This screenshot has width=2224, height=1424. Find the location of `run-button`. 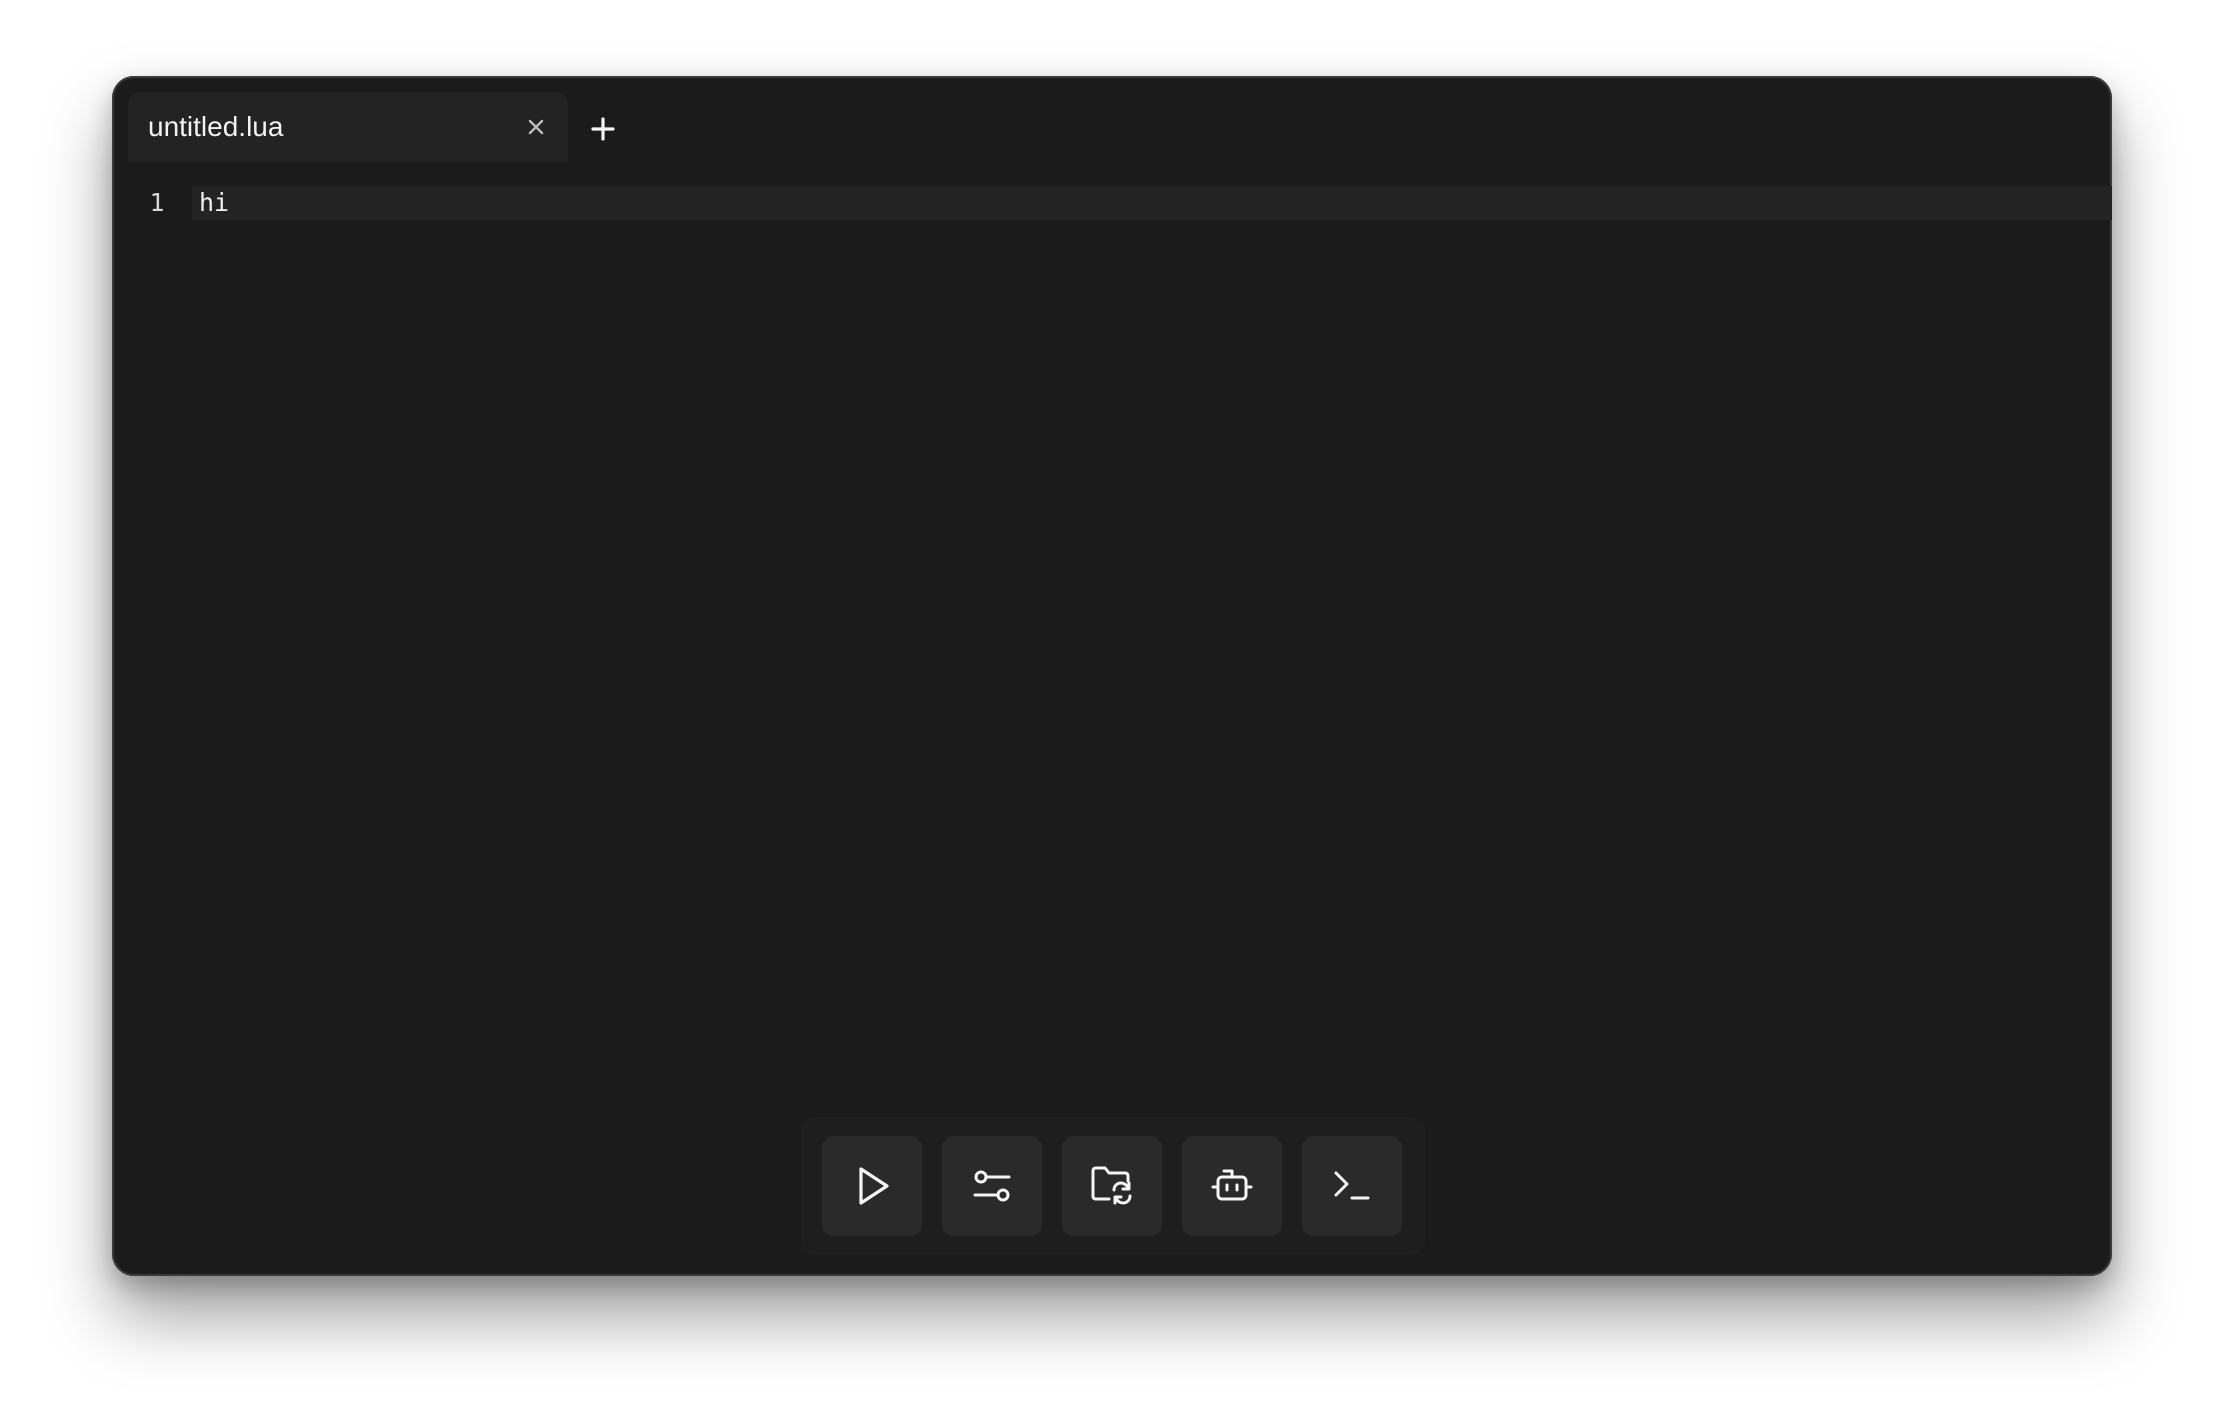

run-button is located at coordinates (872, 1186).